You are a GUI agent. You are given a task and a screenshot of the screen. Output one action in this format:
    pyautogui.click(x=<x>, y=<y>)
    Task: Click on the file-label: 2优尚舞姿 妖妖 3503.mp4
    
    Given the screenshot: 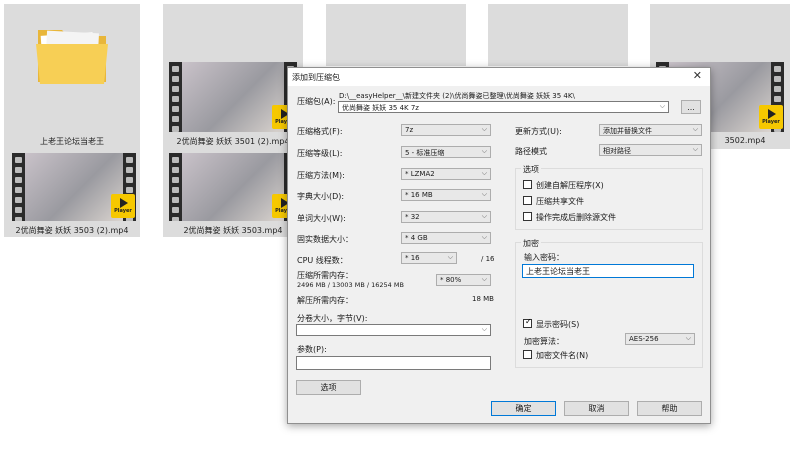 What is the action you would take?
    pyautogui.click(x=233, y=230)
    